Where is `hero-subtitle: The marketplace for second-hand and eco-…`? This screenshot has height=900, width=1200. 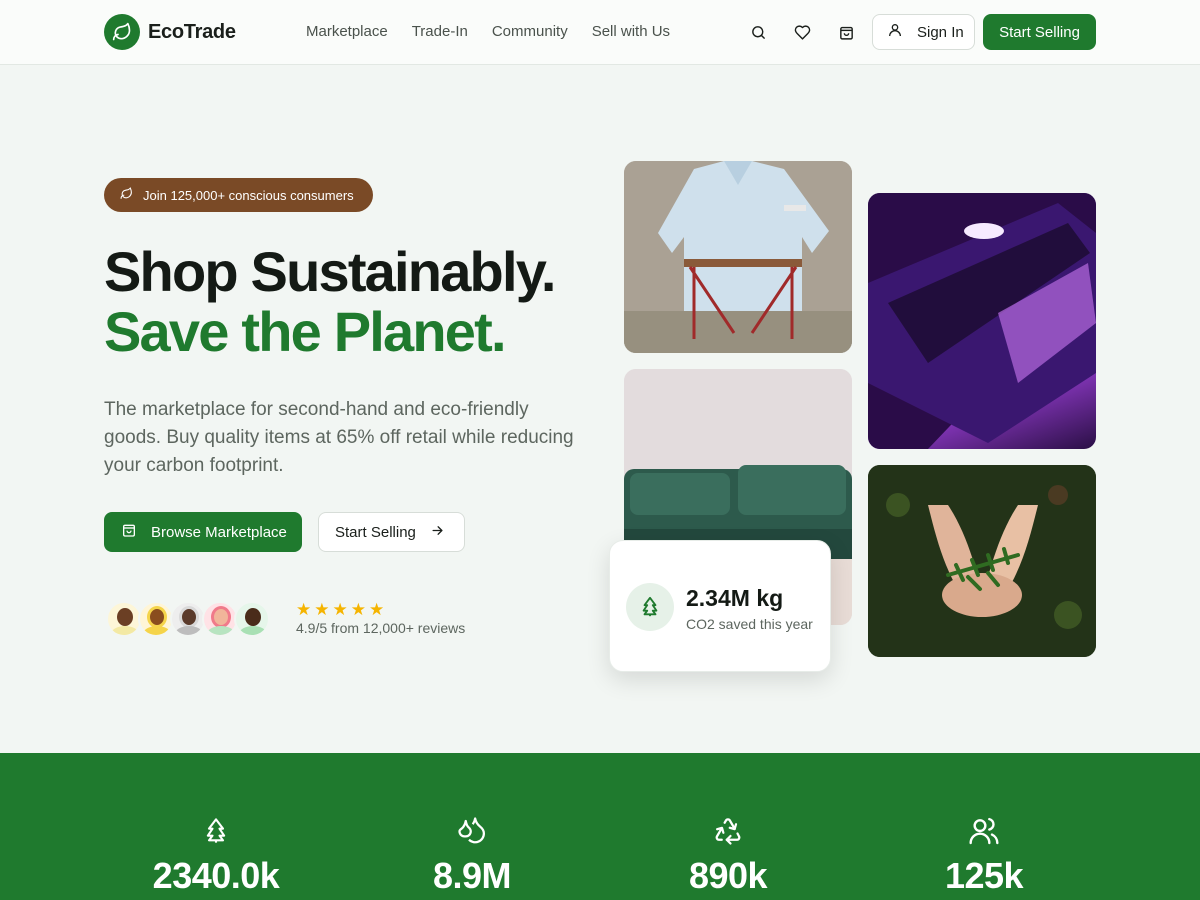 hero-subtitle: The marketplace for second-hand and eco-… is located at coordinates (339, 437).